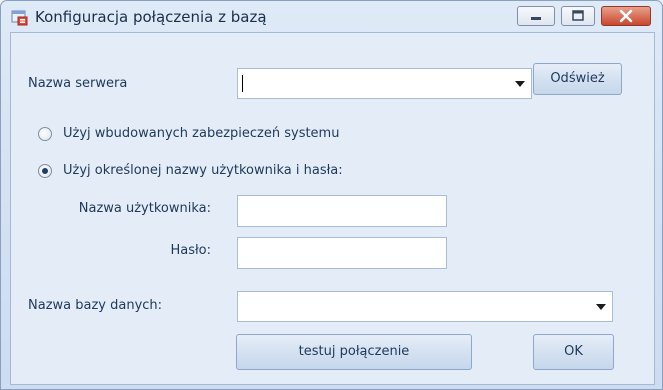  What do you see at coordinates (201, 133) in the screenshot?
I see `integrated-security-label: Użyj wbudowanych zabezpieczeń systemu` at bounding box center [201, 133].